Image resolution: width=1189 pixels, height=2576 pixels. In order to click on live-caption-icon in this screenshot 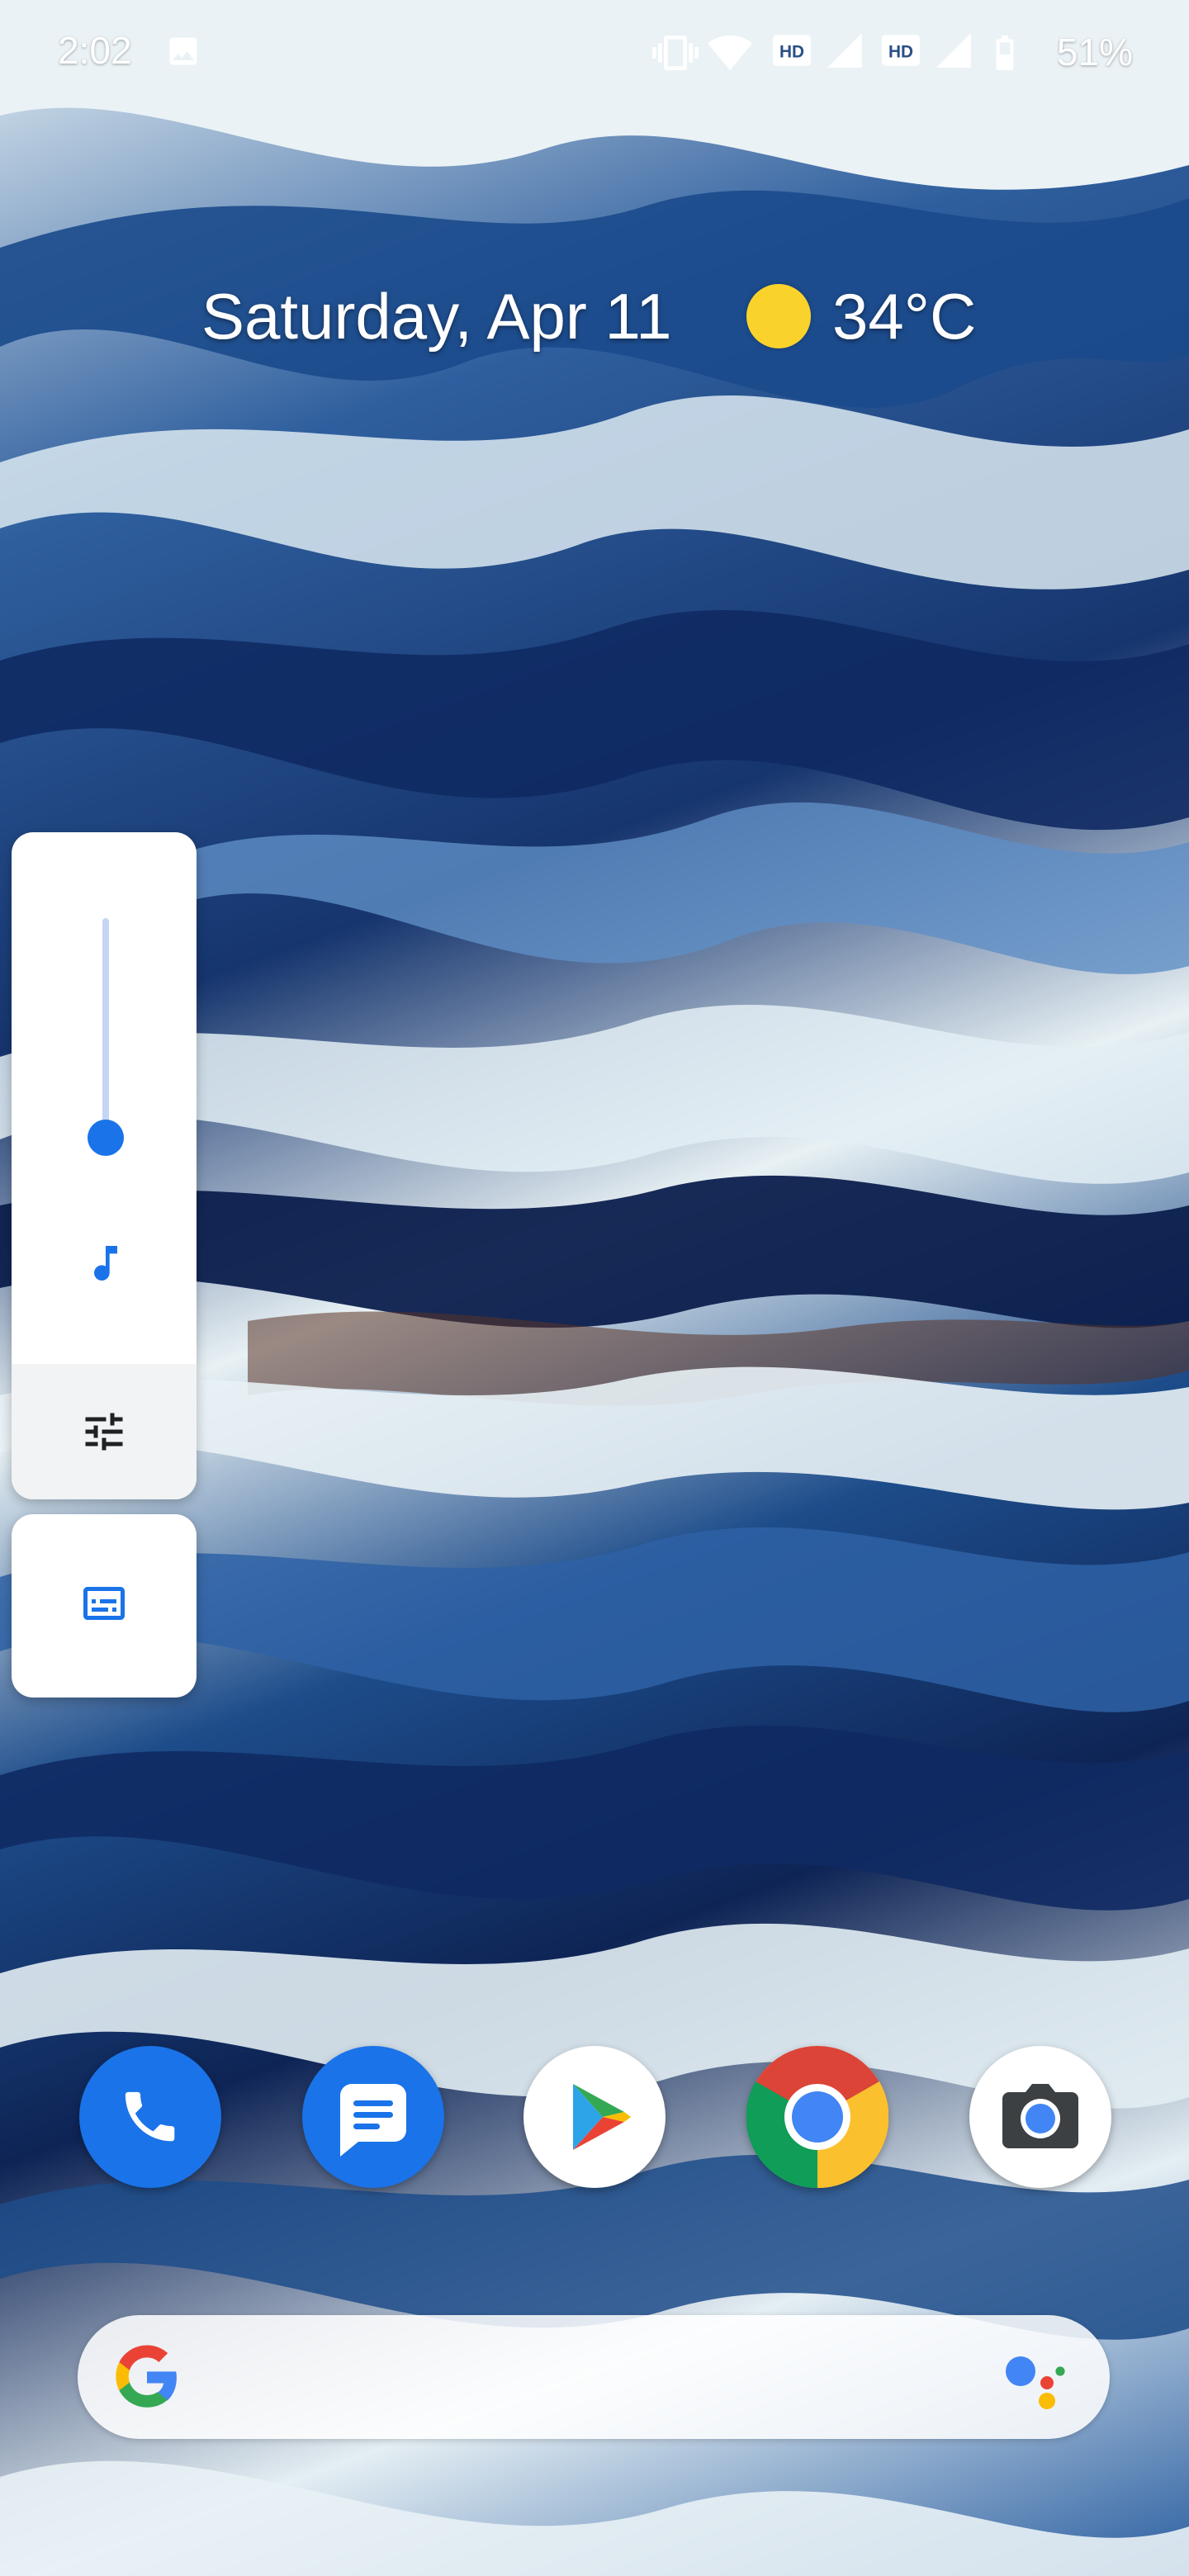, I will do `click(104, 1603)`.